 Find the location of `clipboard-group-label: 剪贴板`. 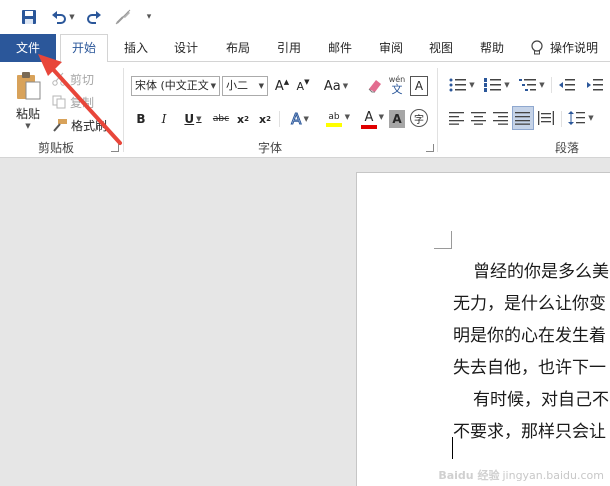

clipboard-group-label: 剪贴板 is located at coordinates (55, 148).